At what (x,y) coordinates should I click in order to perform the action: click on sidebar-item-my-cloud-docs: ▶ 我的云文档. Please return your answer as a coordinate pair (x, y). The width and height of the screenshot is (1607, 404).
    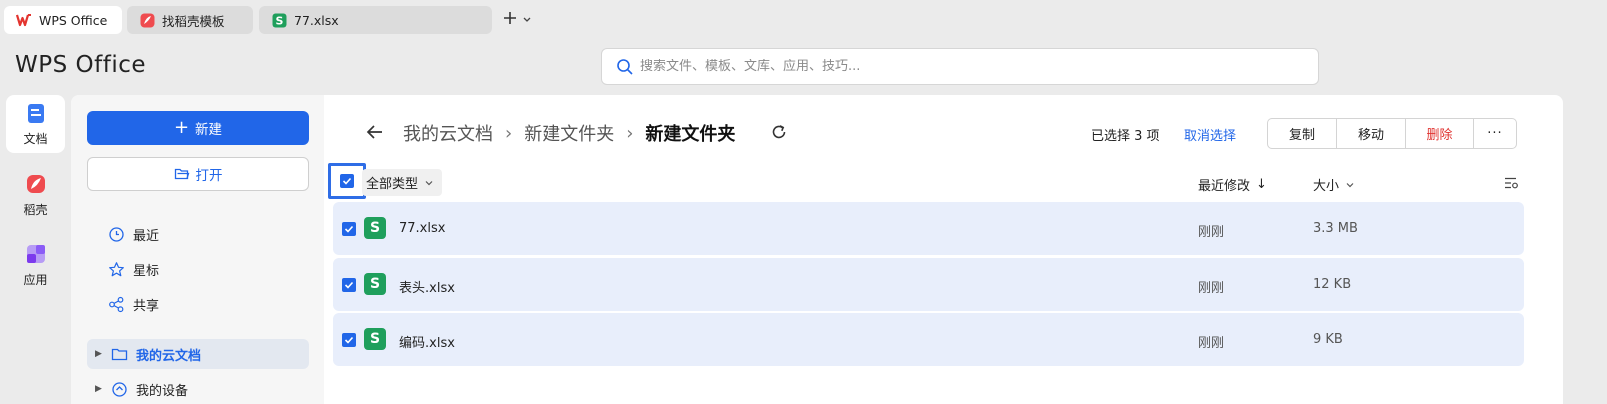
    Looking at the image, I should click on (198, 354).